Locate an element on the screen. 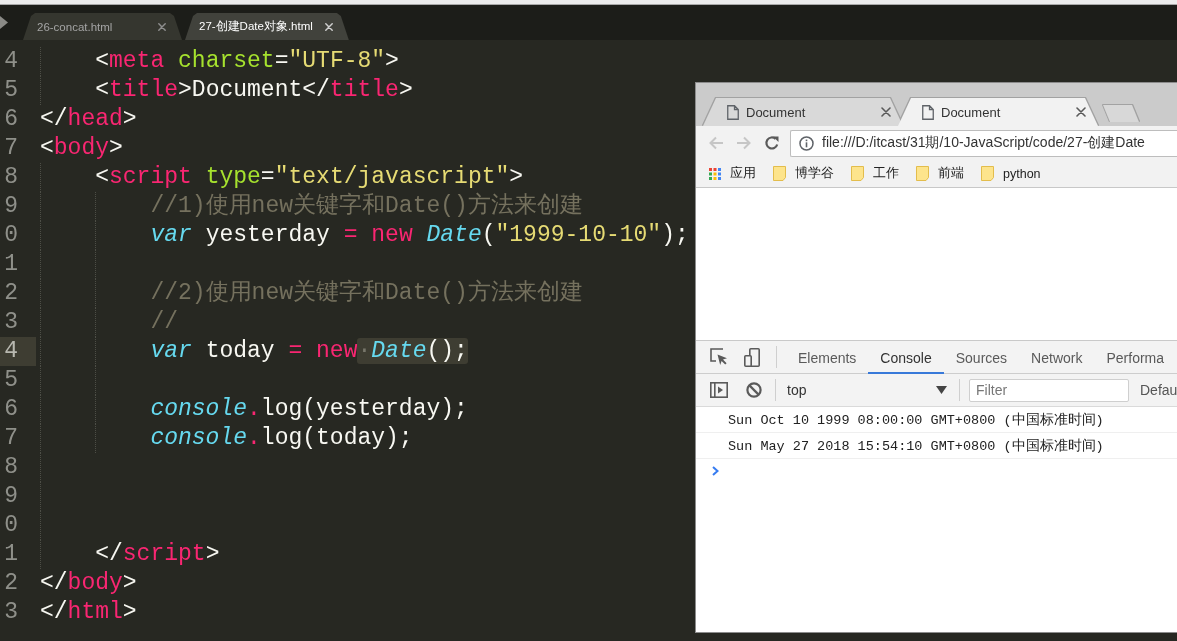  prompt-chevron-icon is located at coordinates (715, 471).